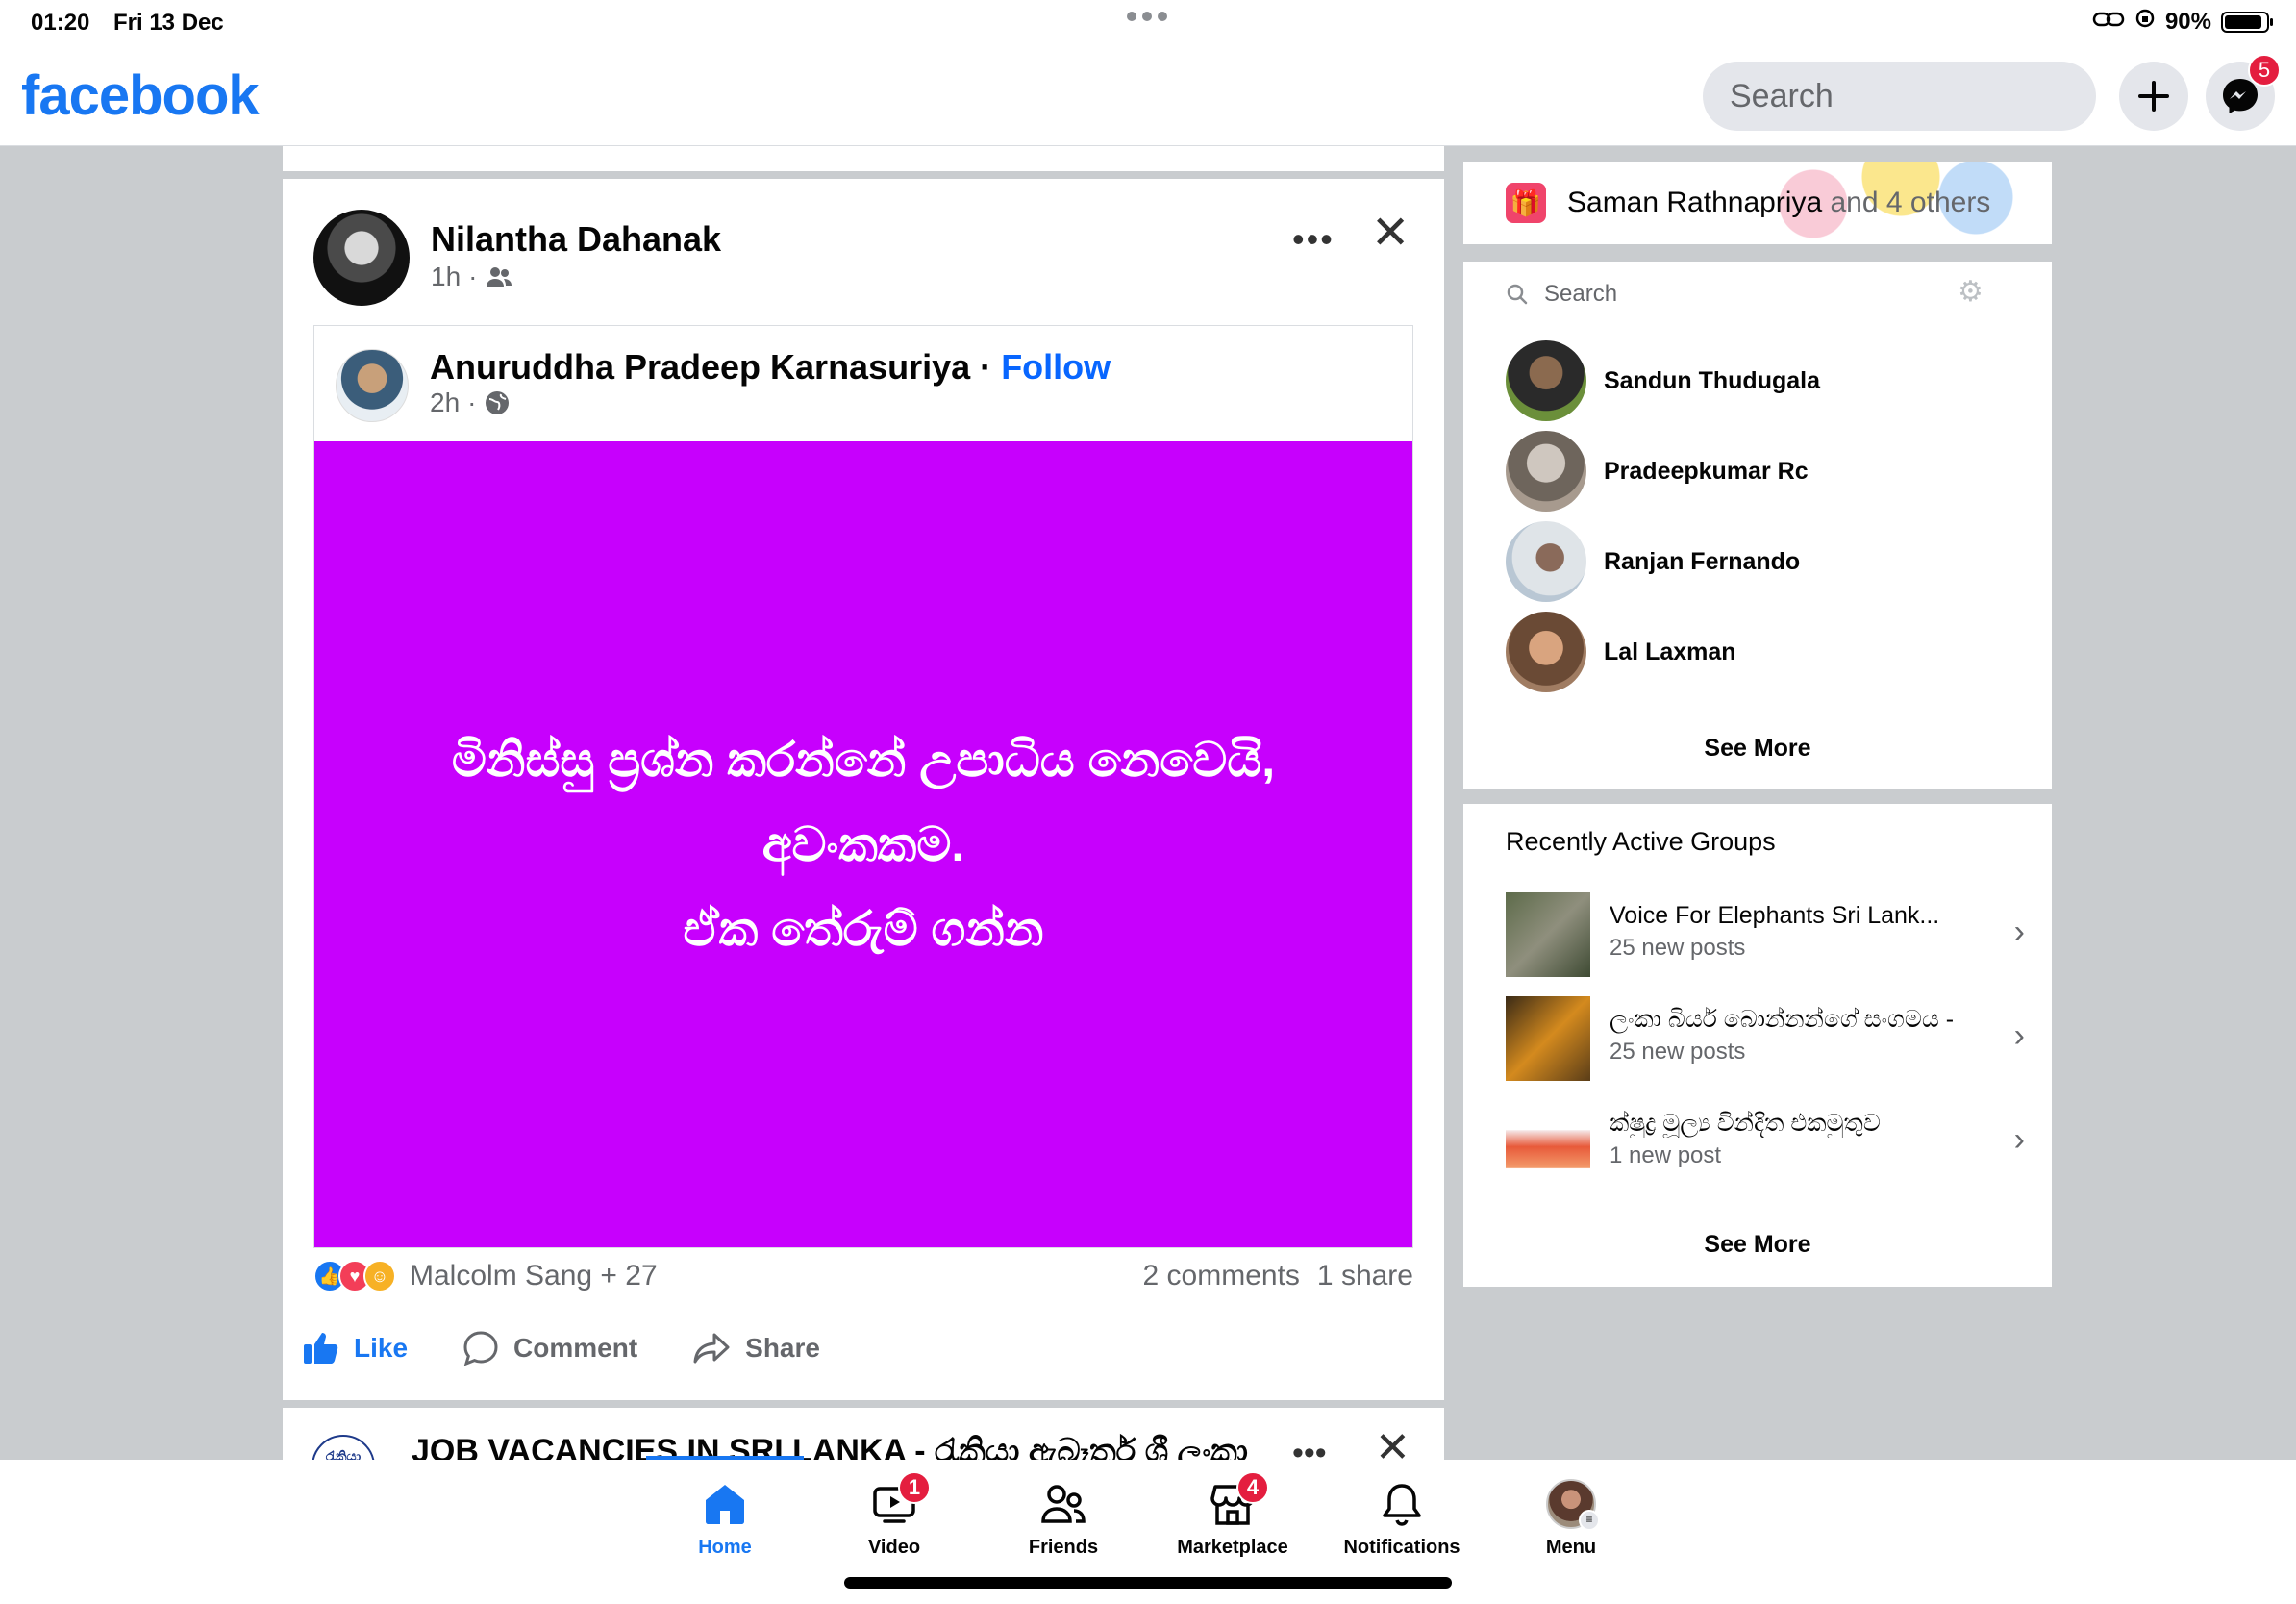 The height and width of the screenshot is (1604, 2296). I want to click on contact-name: Pradeepkumar Rc, so click(1706, 471).